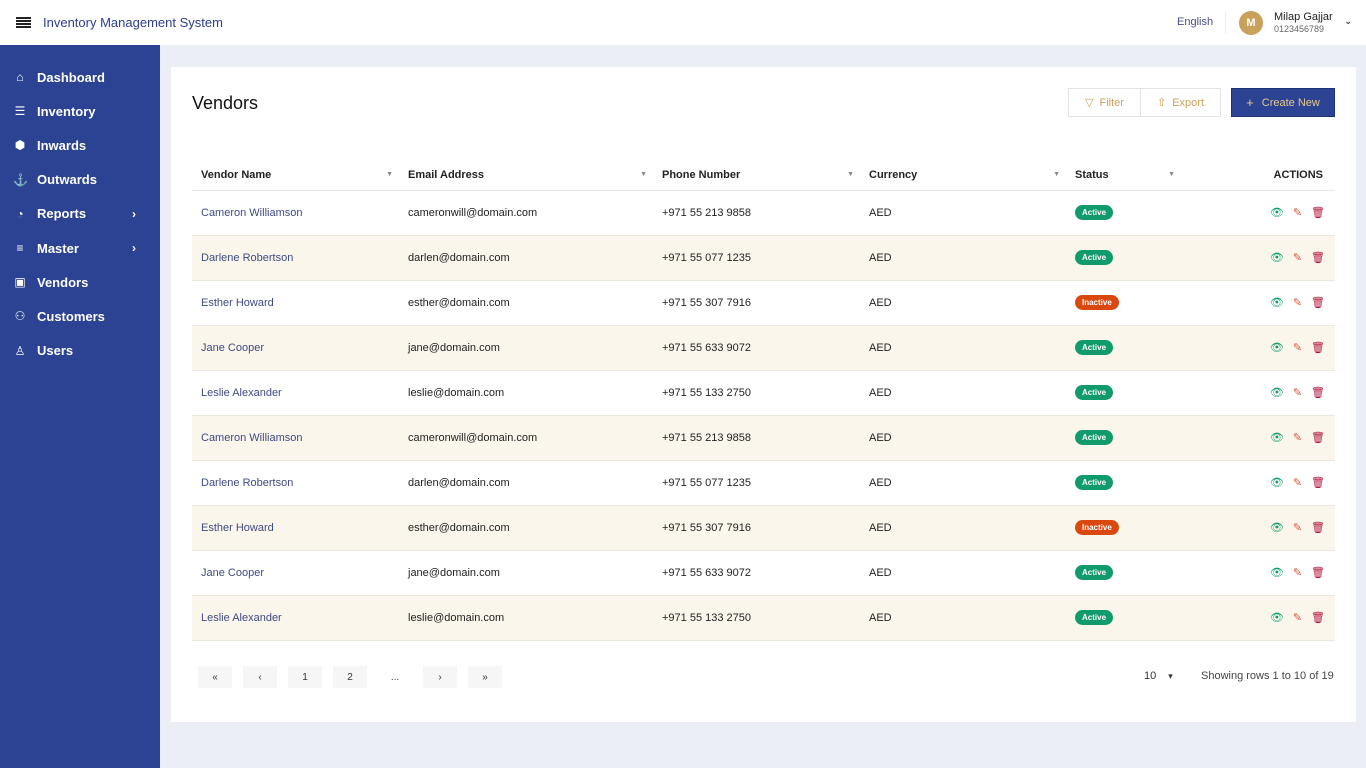 The width and height of the screenshot is (1366, 768). Describe the element at coordinates (350, 677) in the screenshot. I see `page-button: 2` at that location.